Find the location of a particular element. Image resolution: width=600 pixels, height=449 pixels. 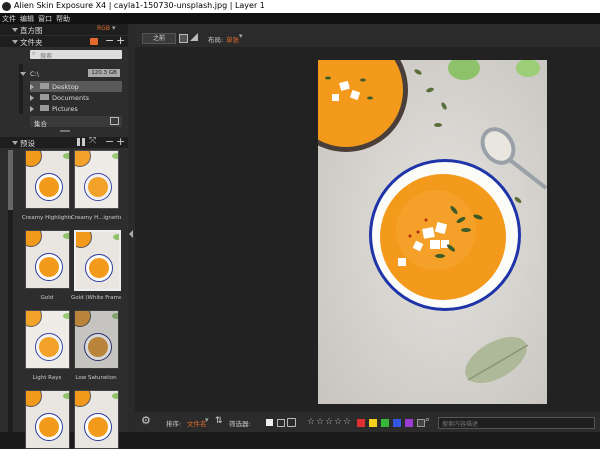

menu-bar: 文件 编辑 窗口 帮助 is located at coordinates (300, 18).